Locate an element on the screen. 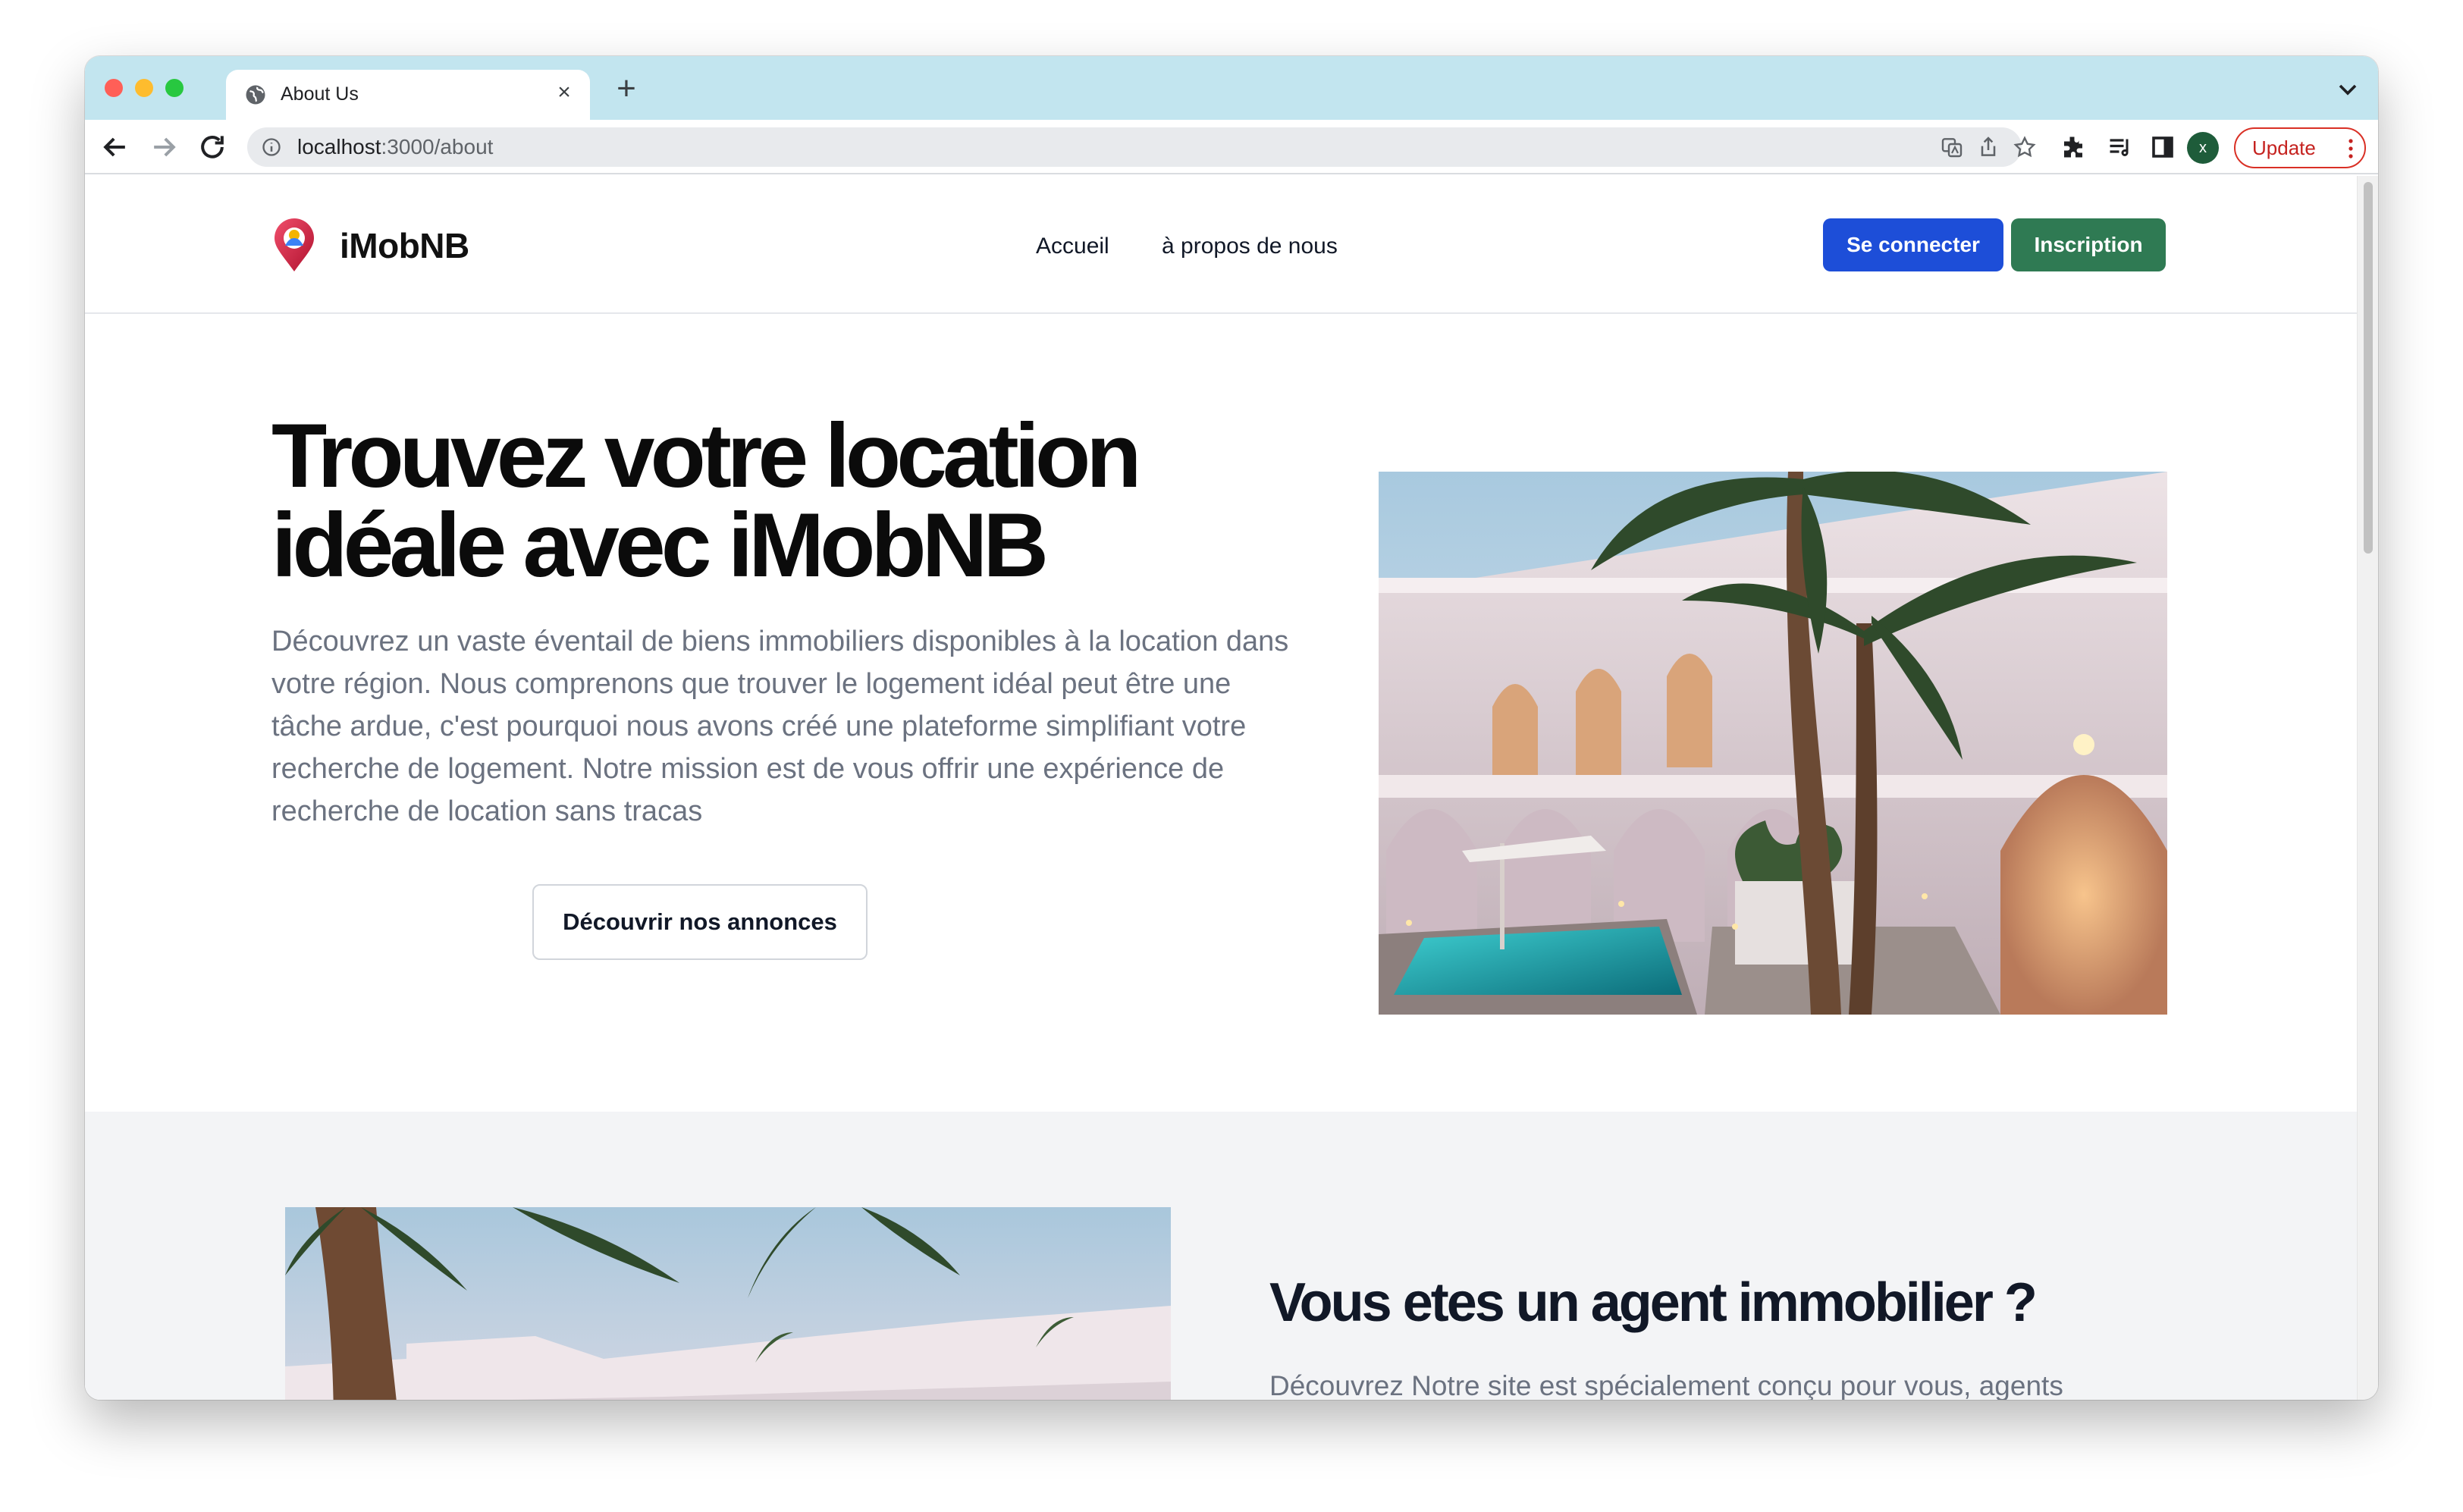  side-panel-icon is located at coordinates (2162, 147).